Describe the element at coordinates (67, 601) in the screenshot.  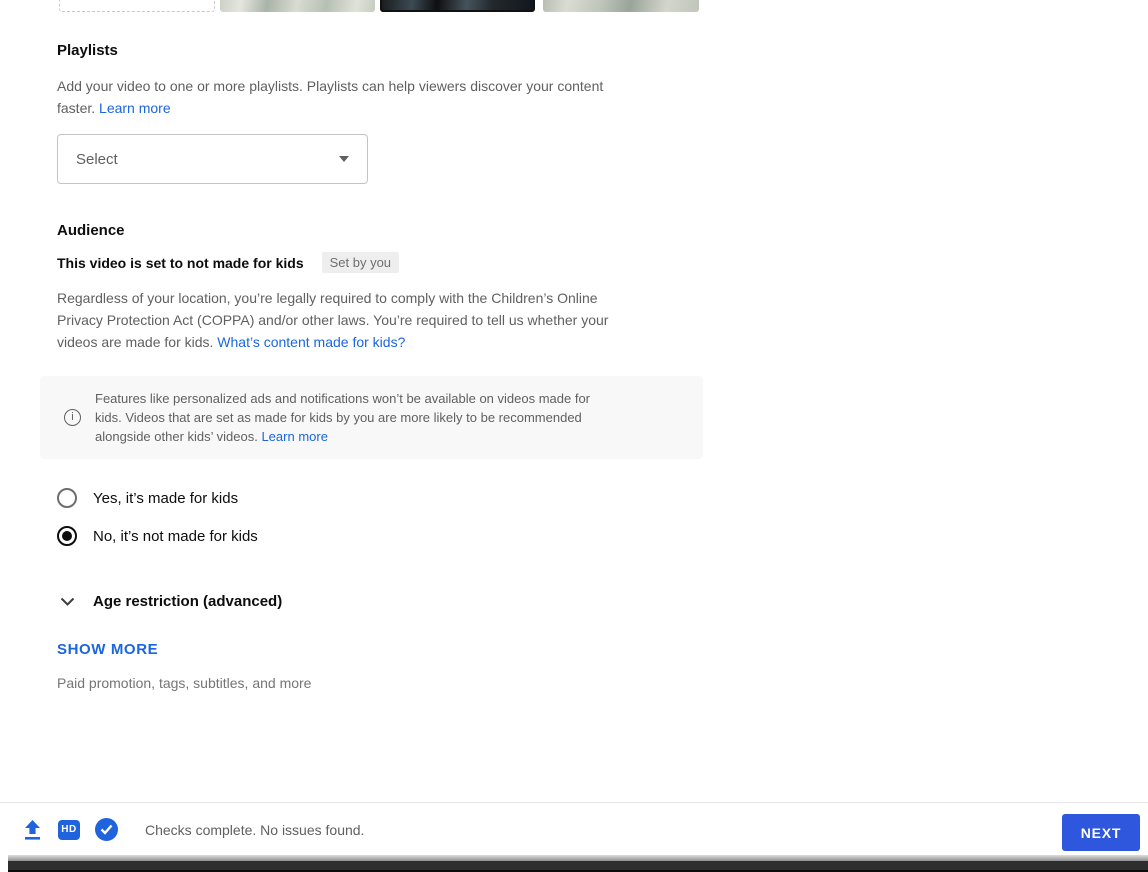
I see `chevron-down-icon` at that location.